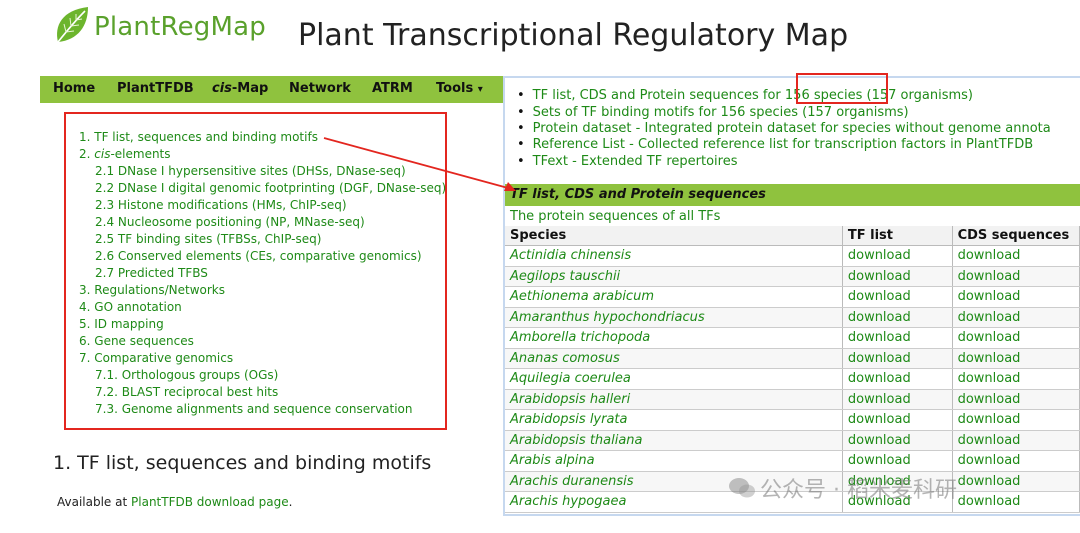 This screenshot has height=533, width=1080. What do you see at coordinates (121, 324) in the screenshot?
I see `toc-item: 5. ID mapping` at bounding box center [121, 324].